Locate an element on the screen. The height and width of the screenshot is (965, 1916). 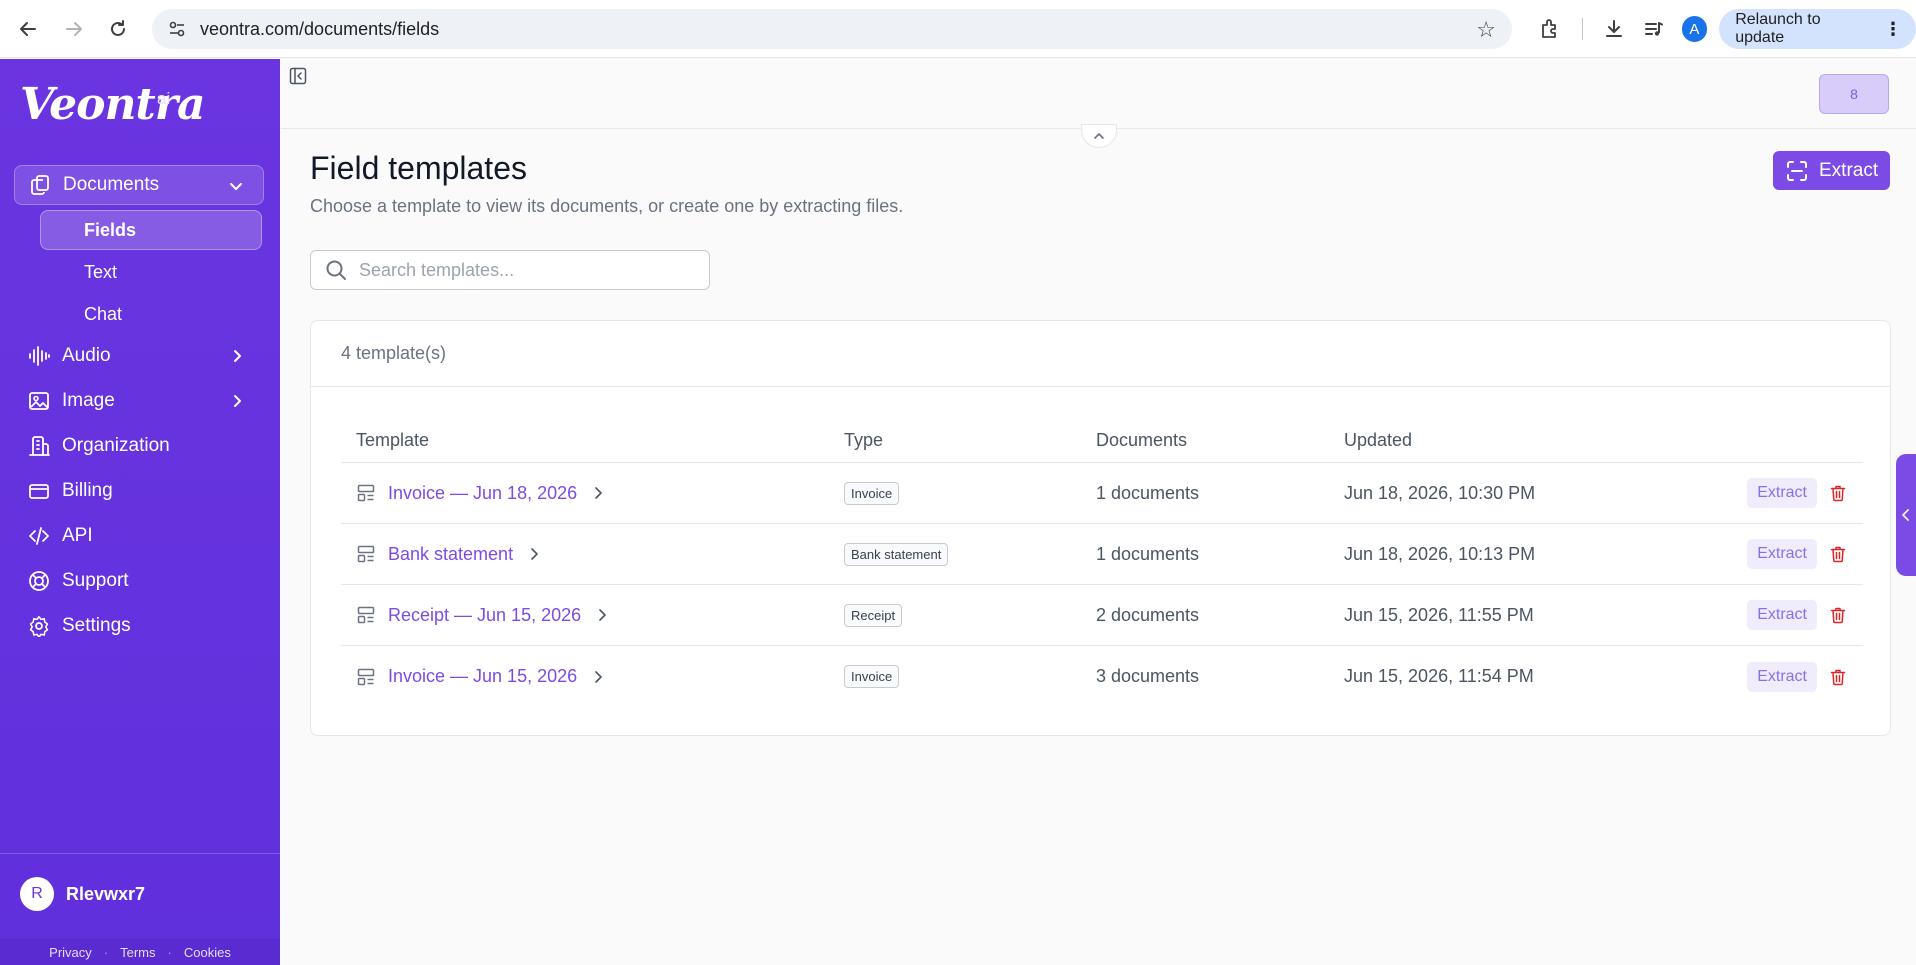
sidebar-item-billing: Billing is located at coordinates (139, 491).